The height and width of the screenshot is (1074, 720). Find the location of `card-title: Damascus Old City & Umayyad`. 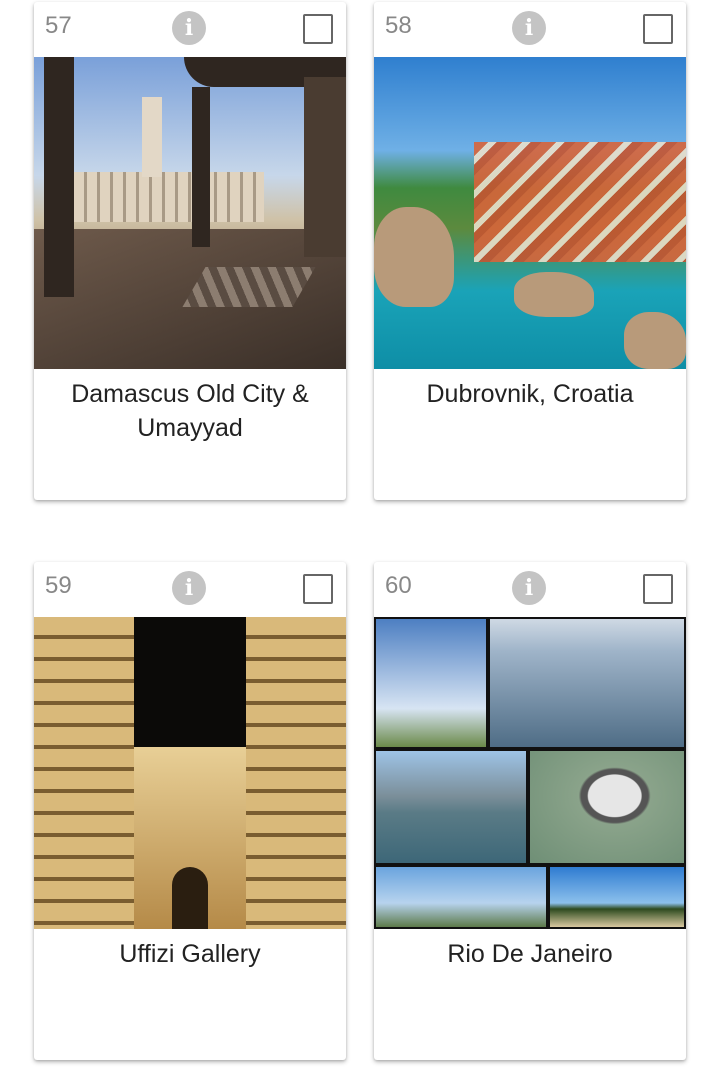

card-title: Damascus Old City & Umayyad is located at coordinates (190, 411).